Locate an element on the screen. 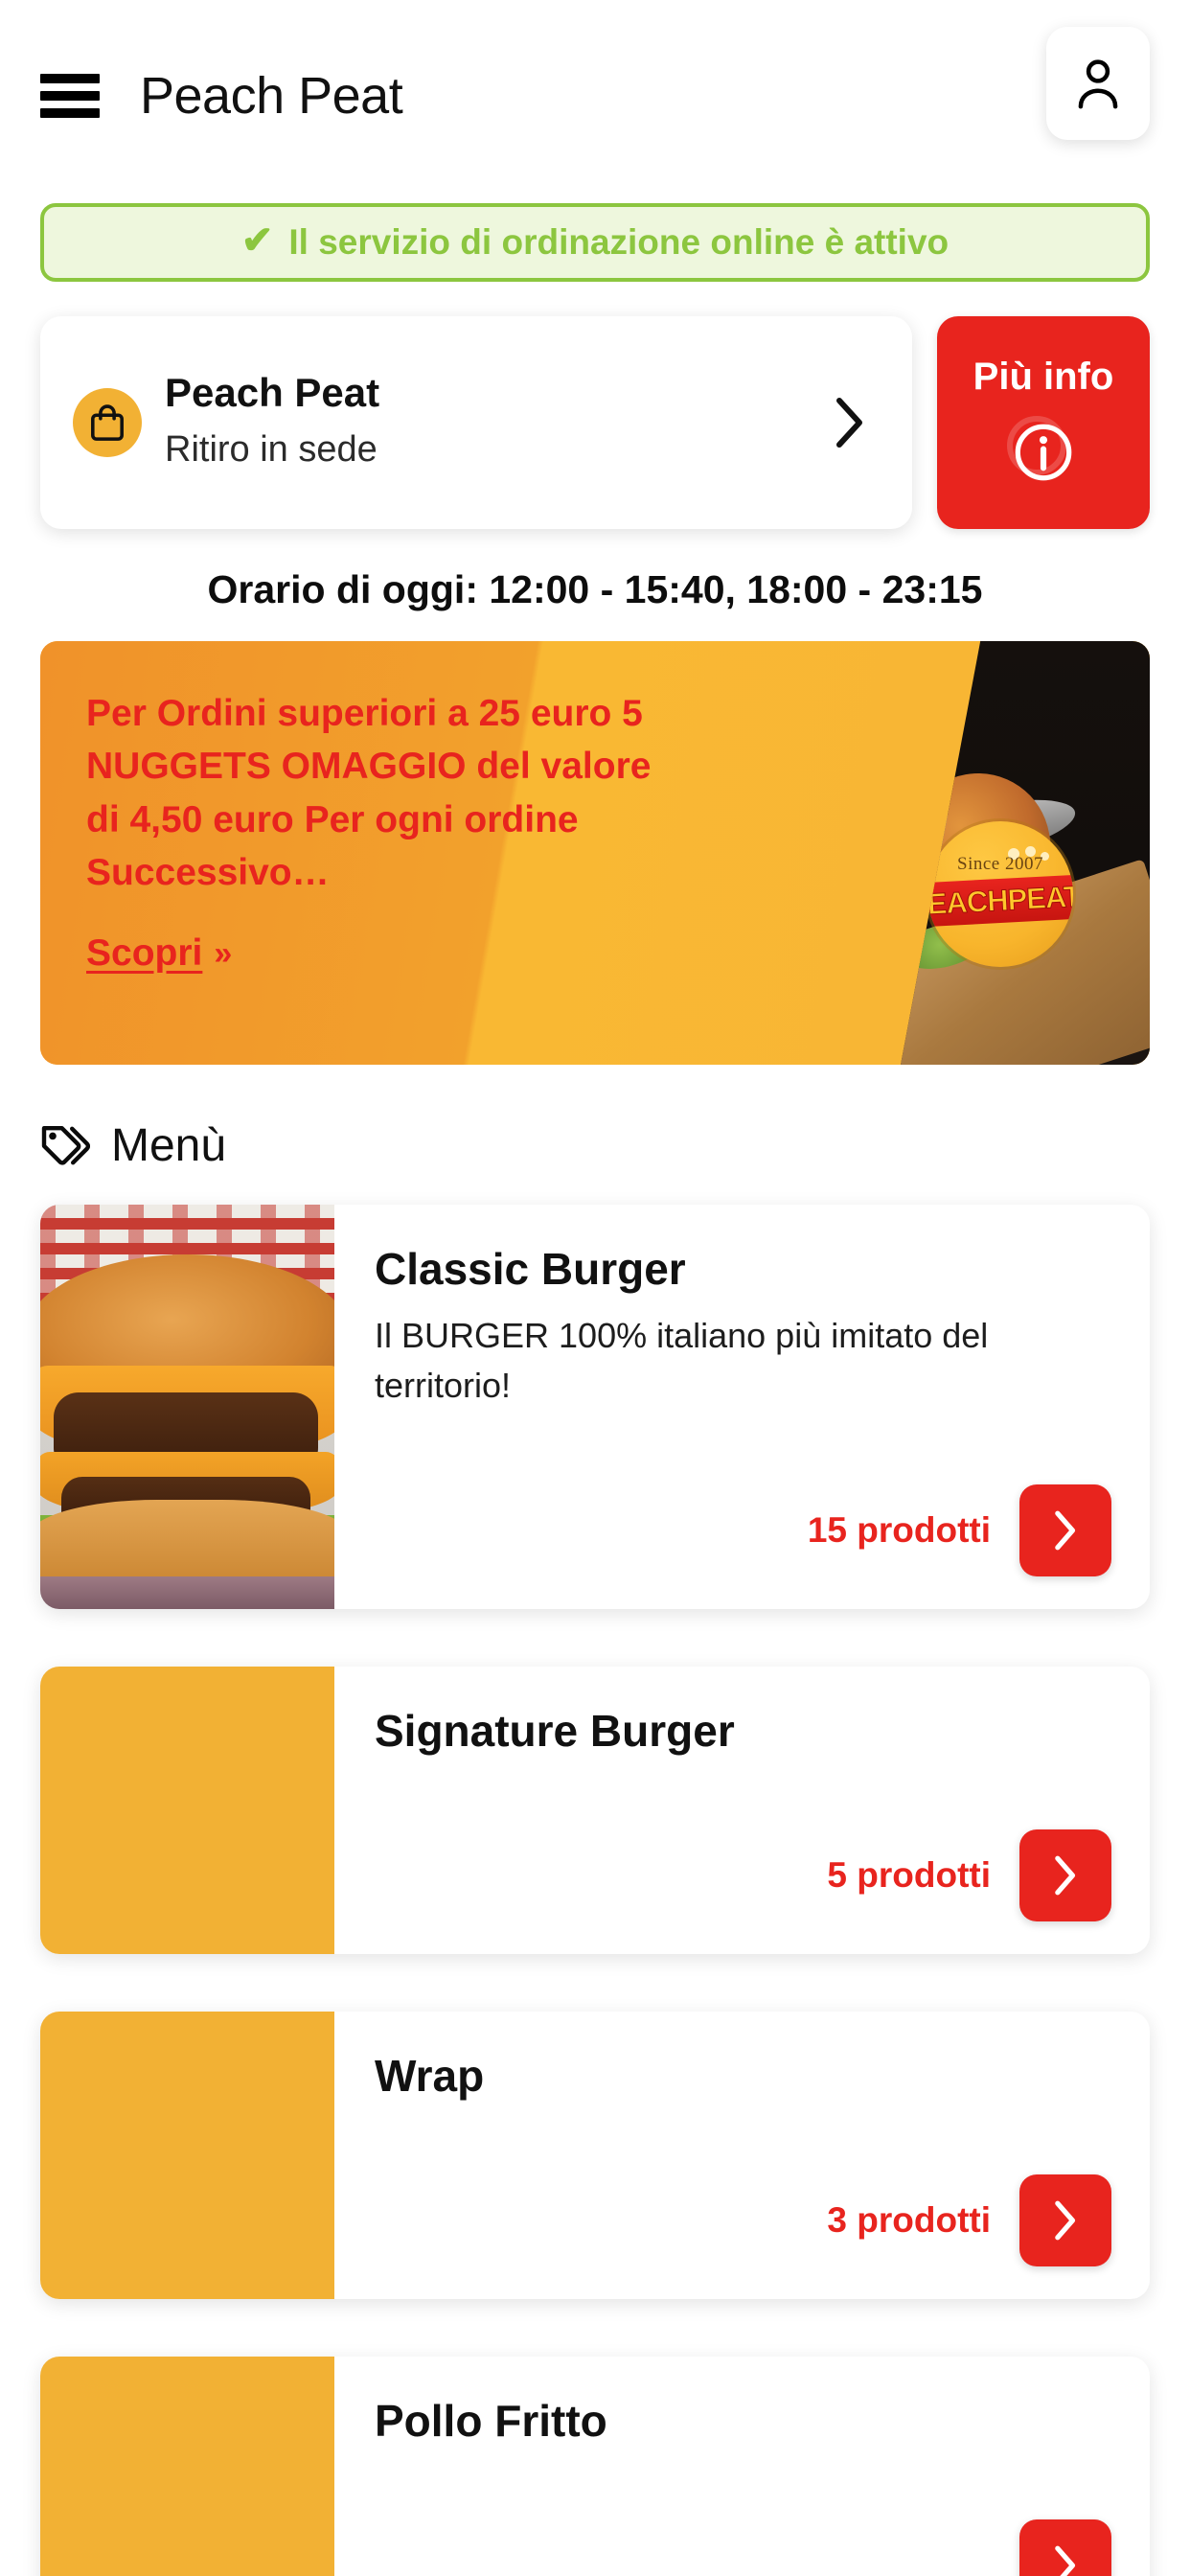 This screenshot has width=1190, height=2576. category-footer: 15 prodotti is located at coordinates (743, 1530).